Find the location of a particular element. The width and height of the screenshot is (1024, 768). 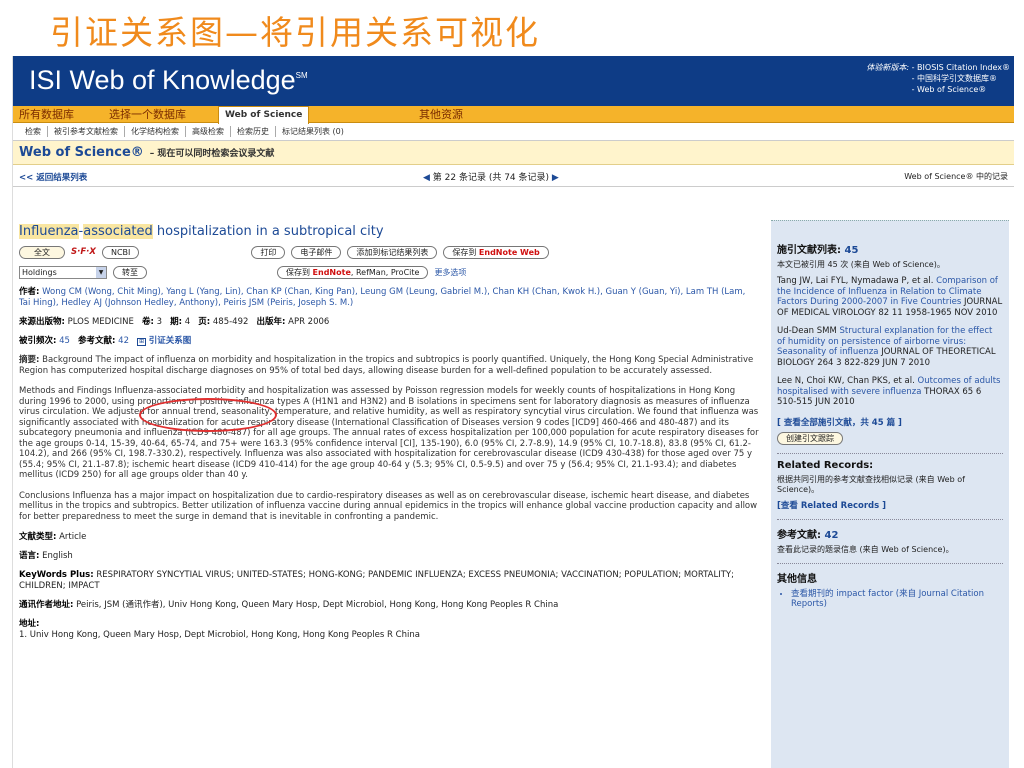

new-version-item: - 中国科学引文数据库® is located at coordinates (961, 78).